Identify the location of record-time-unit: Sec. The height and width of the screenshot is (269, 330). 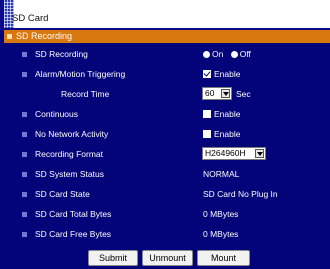
(243, 94).